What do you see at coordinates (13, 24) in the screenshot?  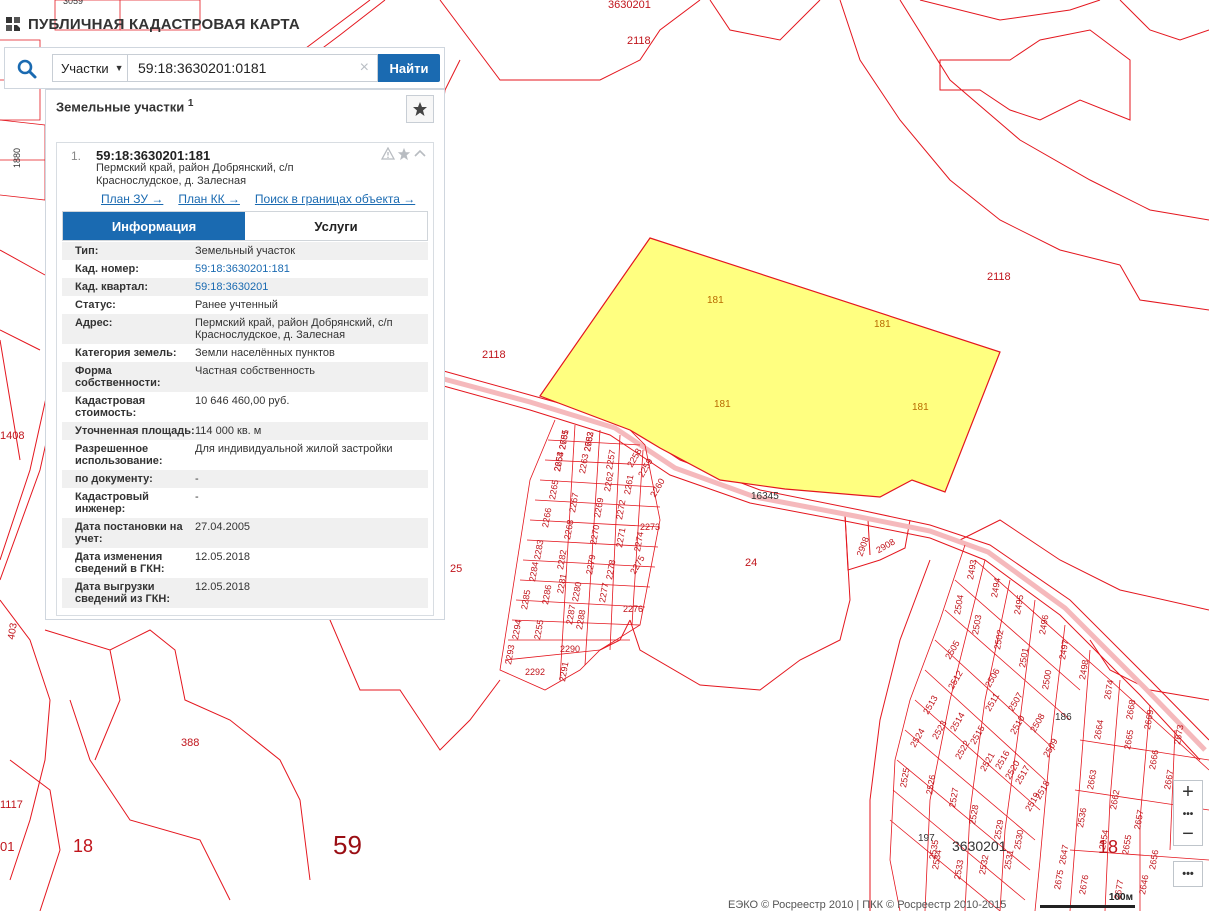 I see `rosreestr-logo-icon` at bounding box center [13, 24].